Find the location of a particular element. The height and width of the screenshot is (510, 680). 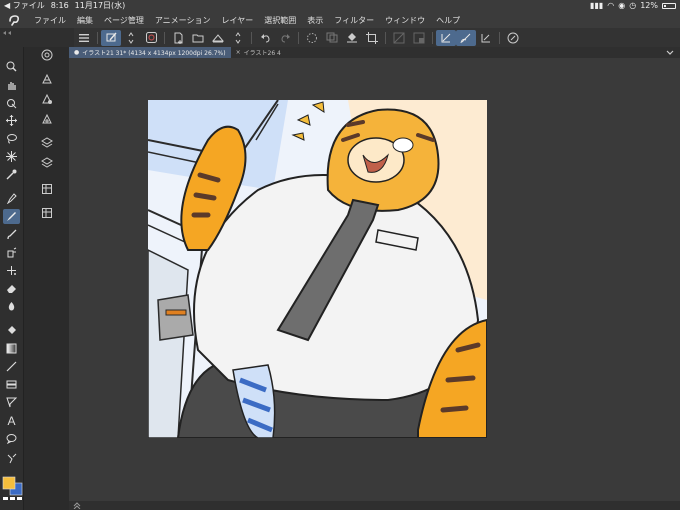

balloon-icon is located at coordinates (11, 438).